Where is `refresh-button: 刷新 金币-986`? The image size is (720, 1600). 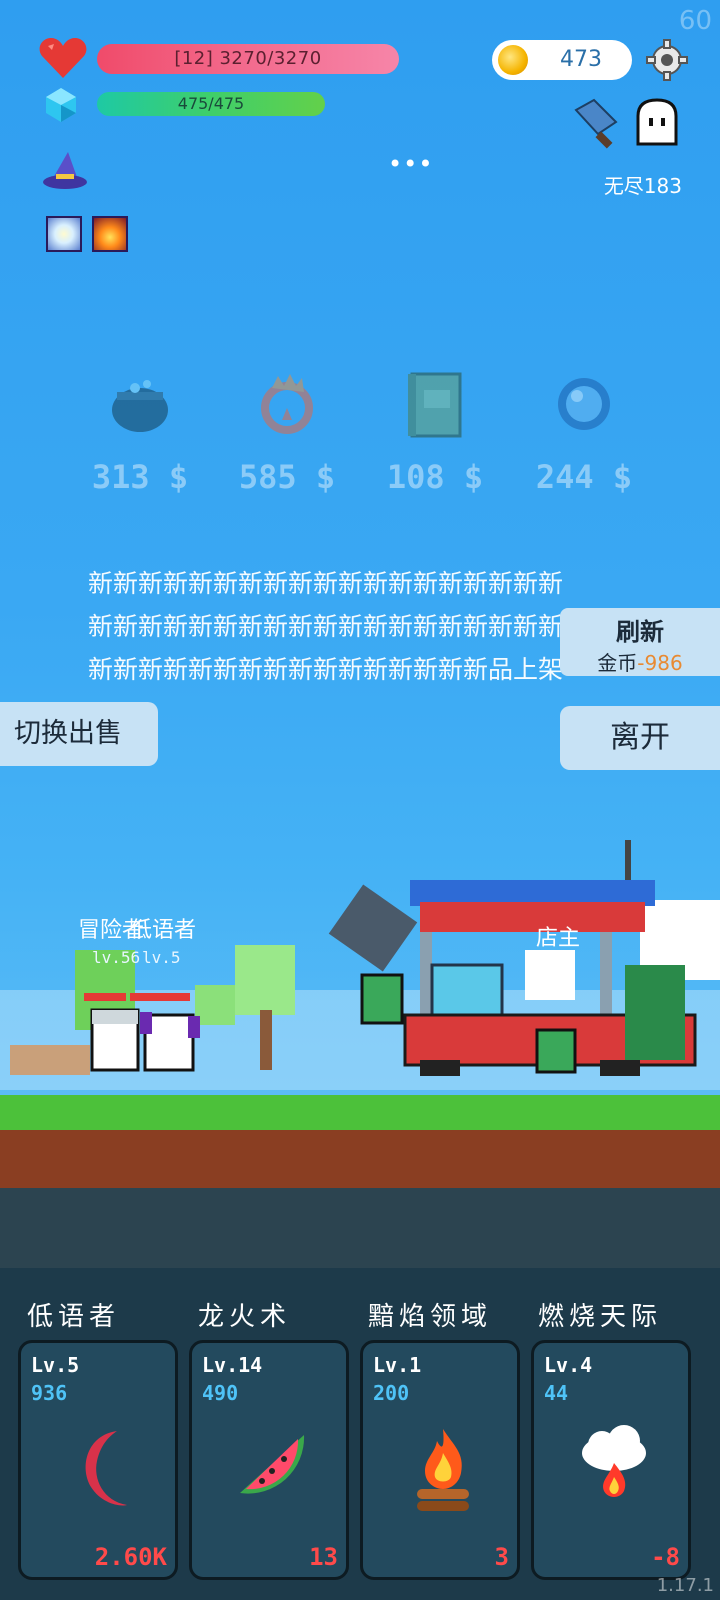
refresh-button: 刷新 金币-986 is located at coordinates (640, 642).